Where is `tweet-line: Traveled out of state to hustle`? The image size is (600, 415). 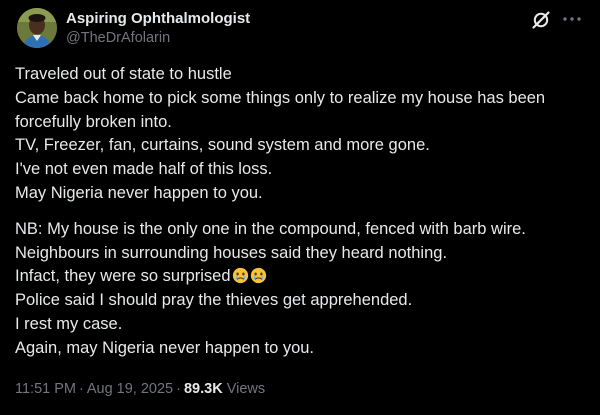 tweet-line: Traveled out of state to hustle is located at coordinates (123, 74).